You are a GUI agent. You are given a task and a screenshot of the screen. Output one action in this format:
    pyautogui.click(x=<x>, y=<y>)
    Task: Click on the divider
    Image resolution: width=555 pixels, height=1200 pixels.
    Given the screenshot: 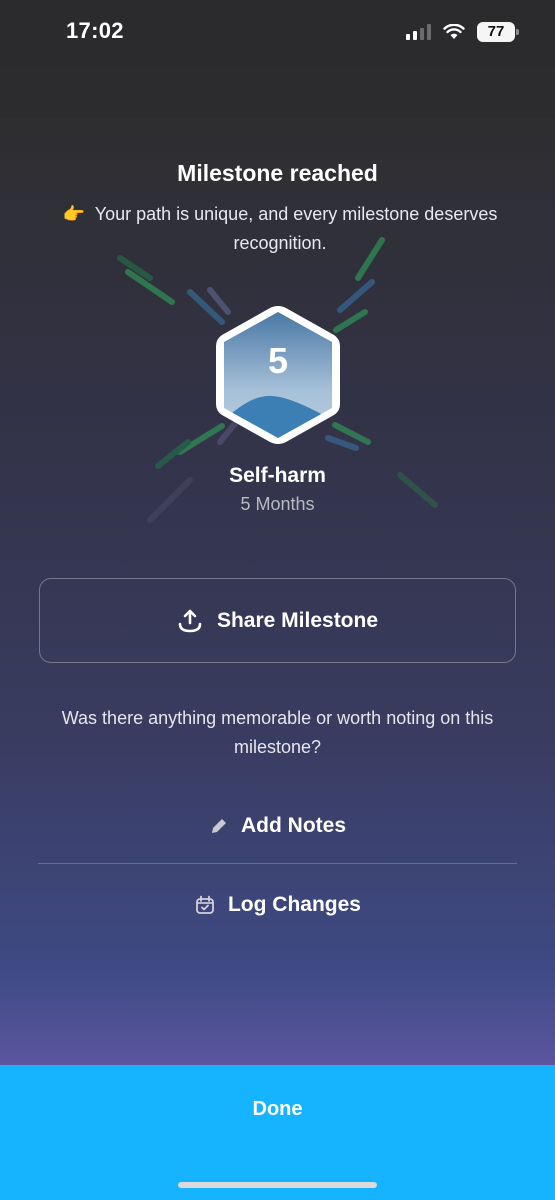 What is the action you would take?
    pyautogui.click(x=277, y=863)
    